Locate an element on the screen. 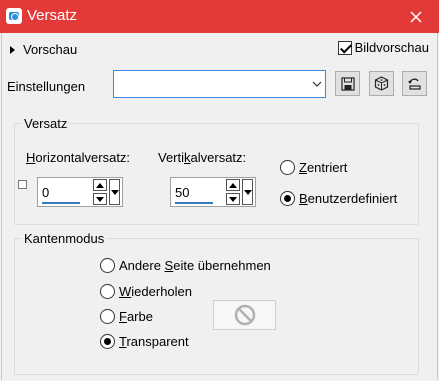  transparent-option: Transparent is located at coordinates (144, 341).